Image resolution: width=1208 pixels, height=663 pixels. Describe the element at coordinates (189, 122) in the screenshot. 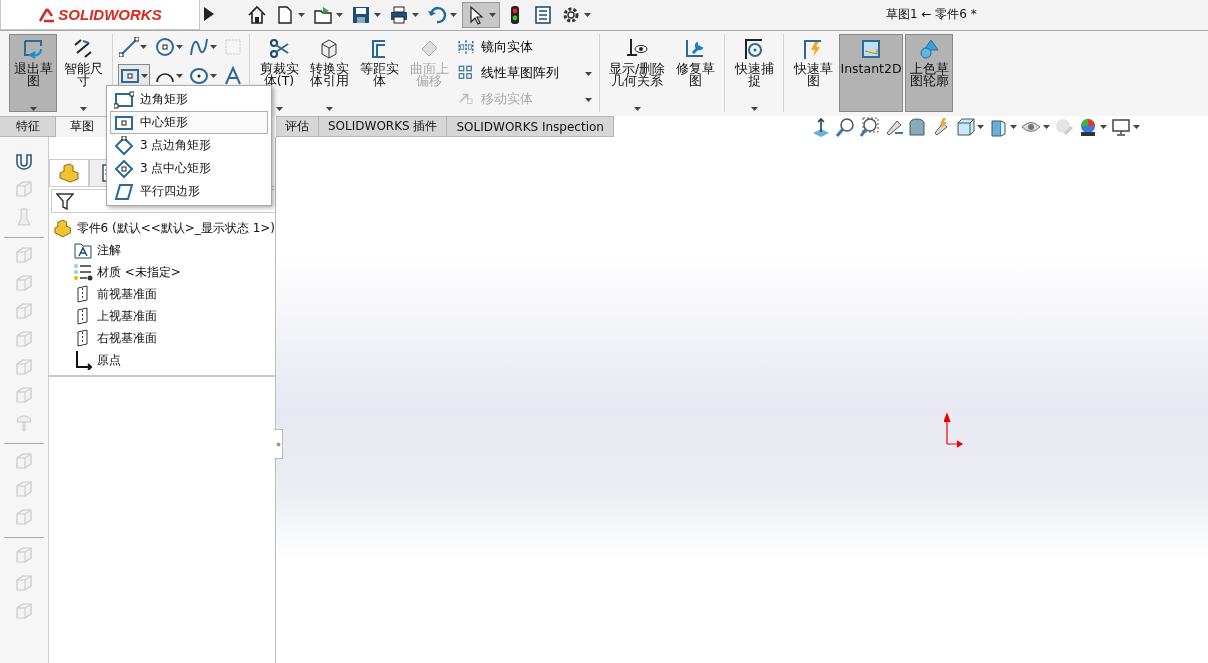

I see `menu-item: 中心矩形` at that location.